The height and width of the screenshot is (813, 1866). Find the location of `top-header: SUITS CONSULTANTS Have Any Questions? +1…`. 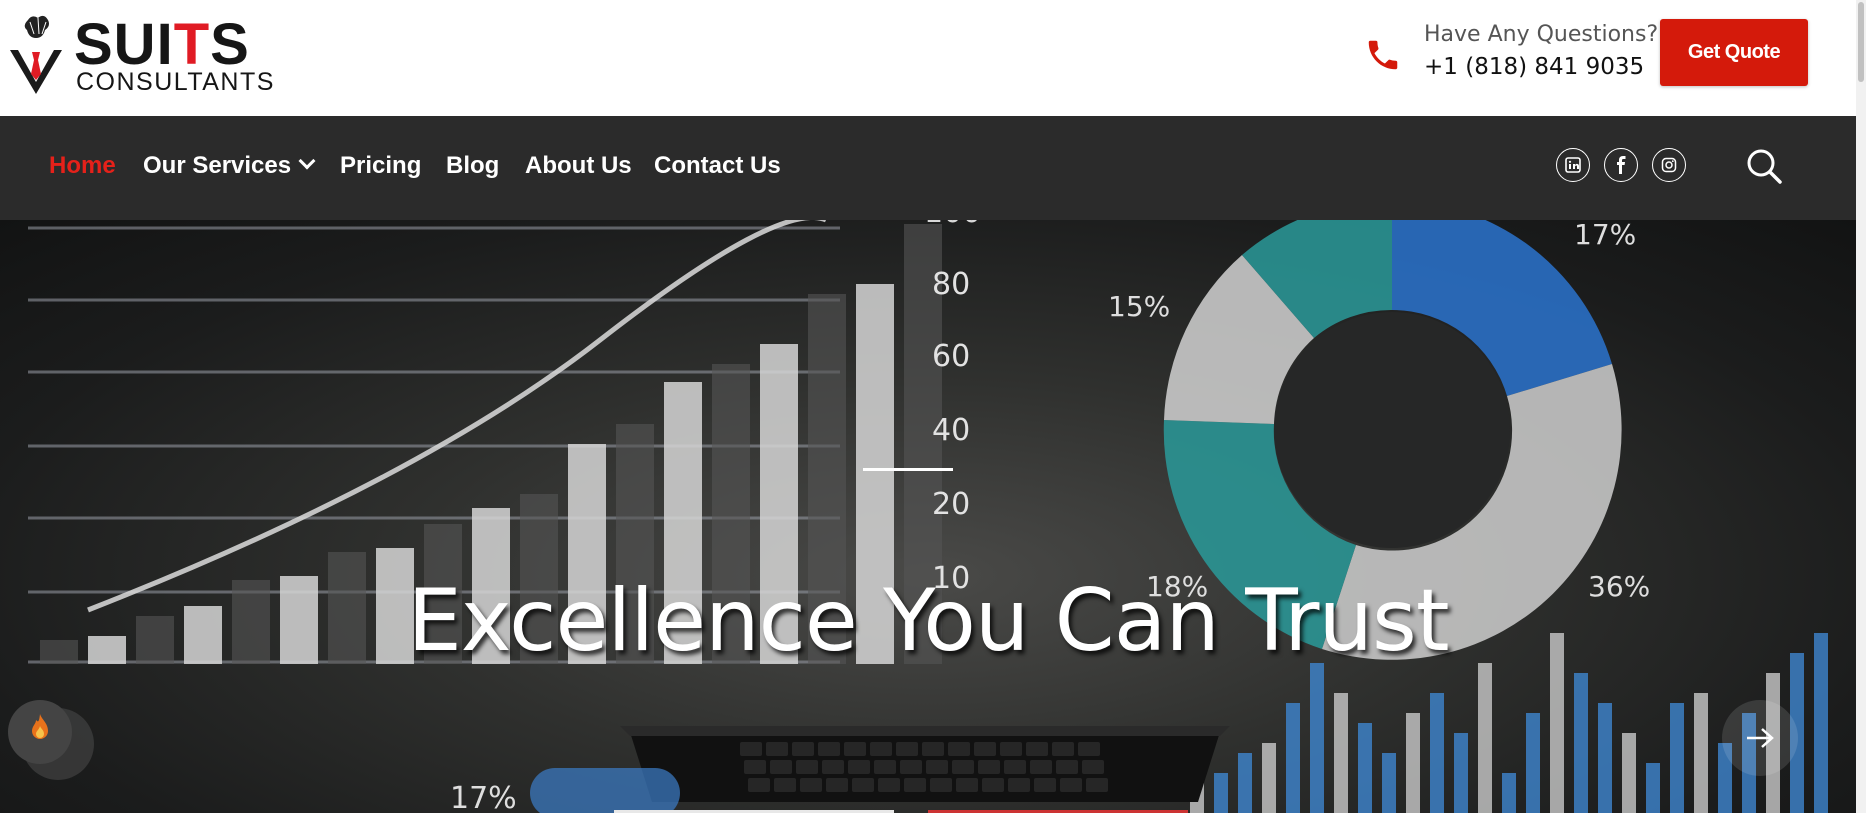

top-header: SUITS CONSULTANTS Have Any Questions? +1… is located at coordinates (928, 58).